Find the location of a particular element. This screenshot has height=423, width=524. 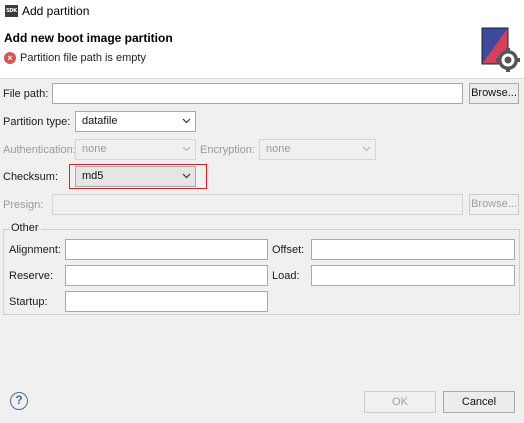

load-label: Load: is located at coordinates (286, 276).